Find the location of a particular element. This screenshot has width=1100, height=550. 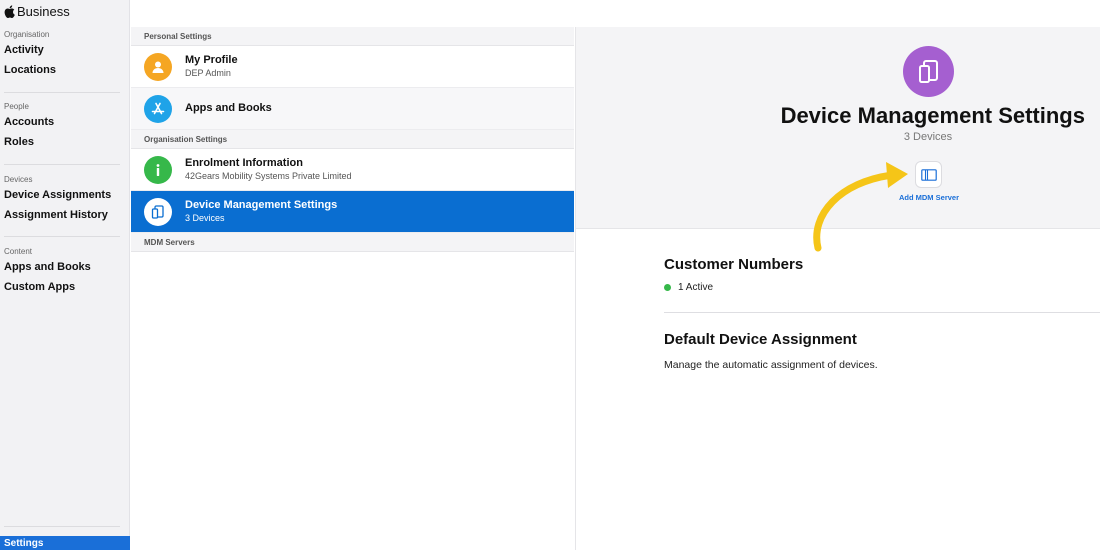

list-item-title: My Profile is located at coordinates (211, 60).